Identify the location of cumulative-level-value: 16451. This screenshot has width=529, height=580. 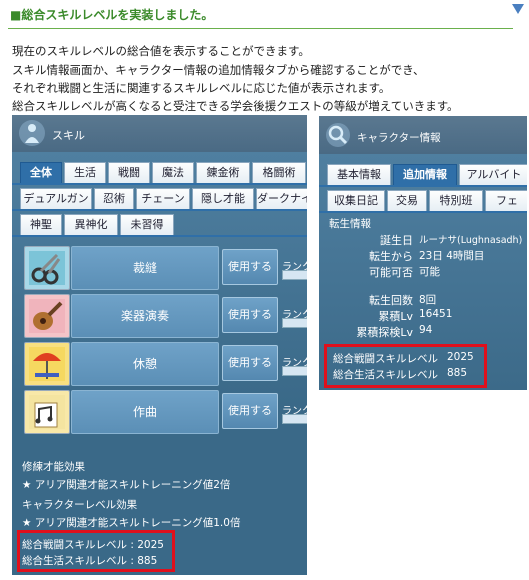
(436, 314).